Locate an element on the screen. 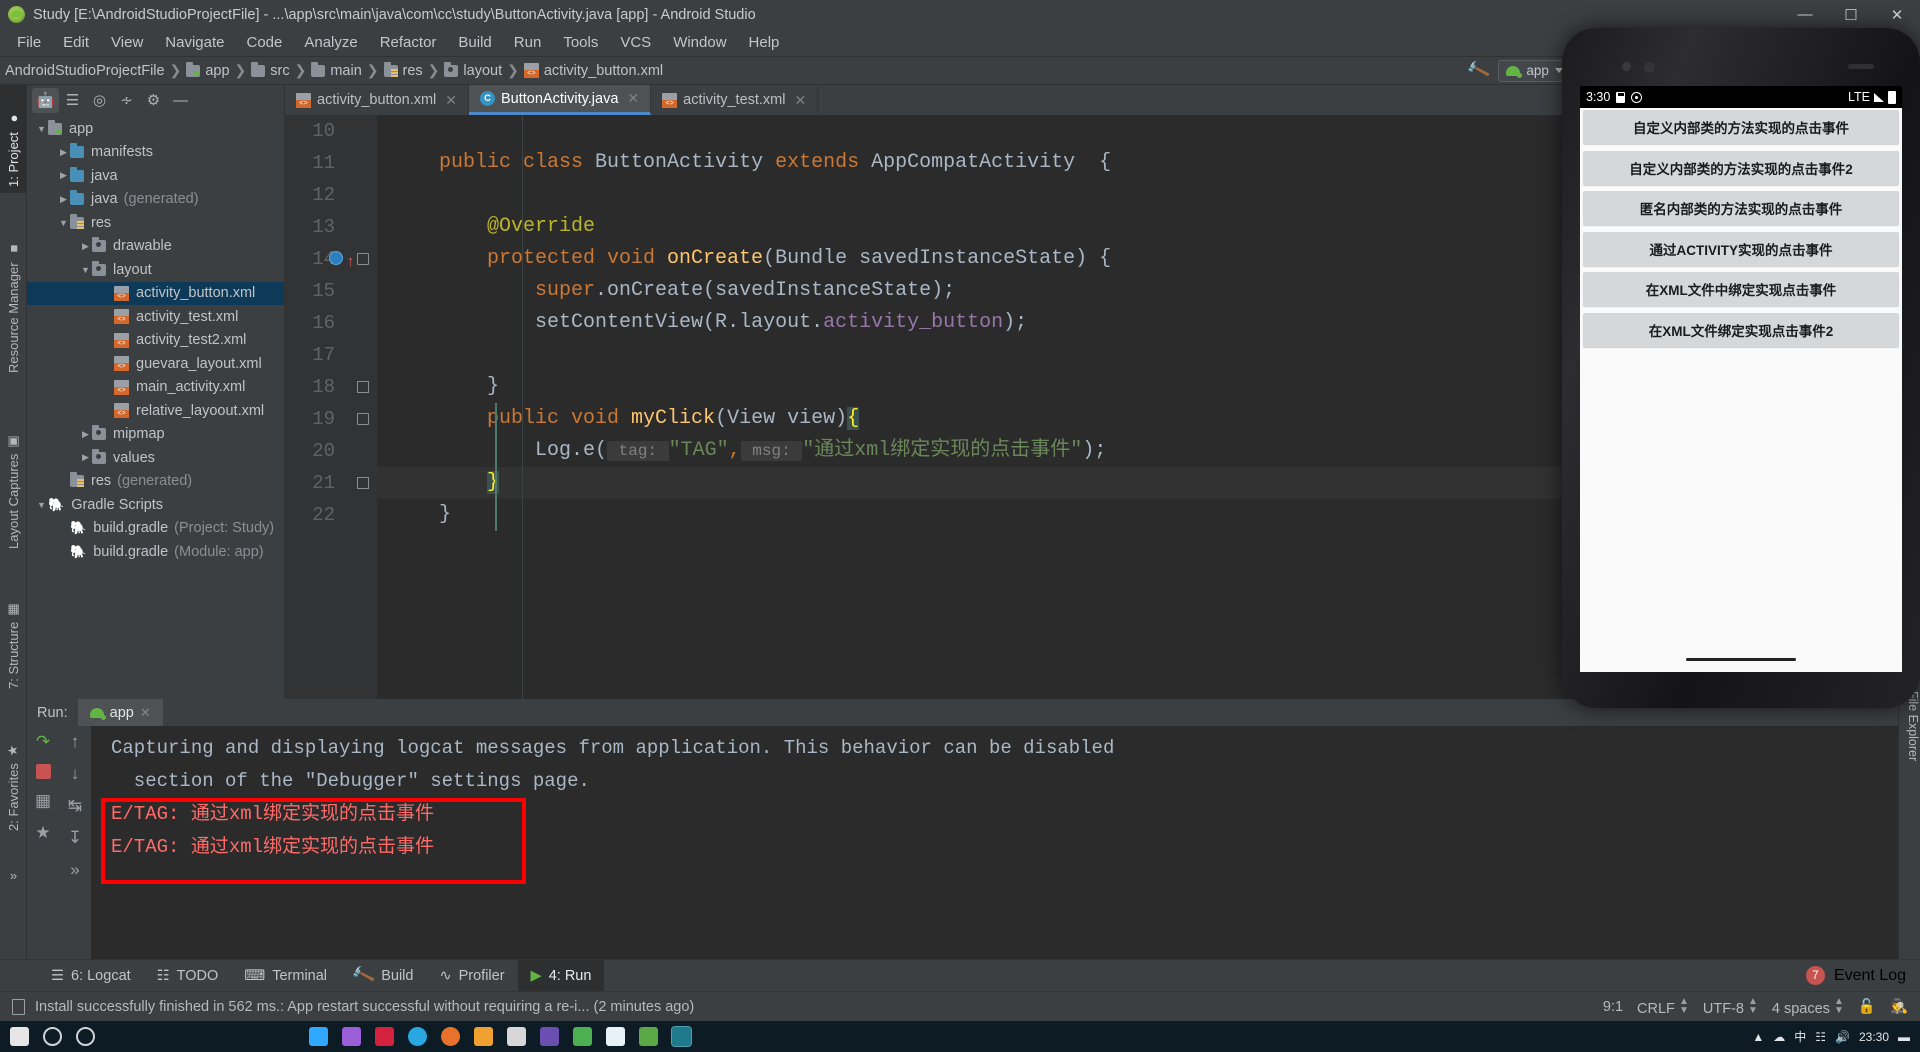 Image resolution: width=1920 pixels, height=1052 pixels. app-button: 自定义内部类的方法实现的点击事件2 is located at coordinates (1741, 167).